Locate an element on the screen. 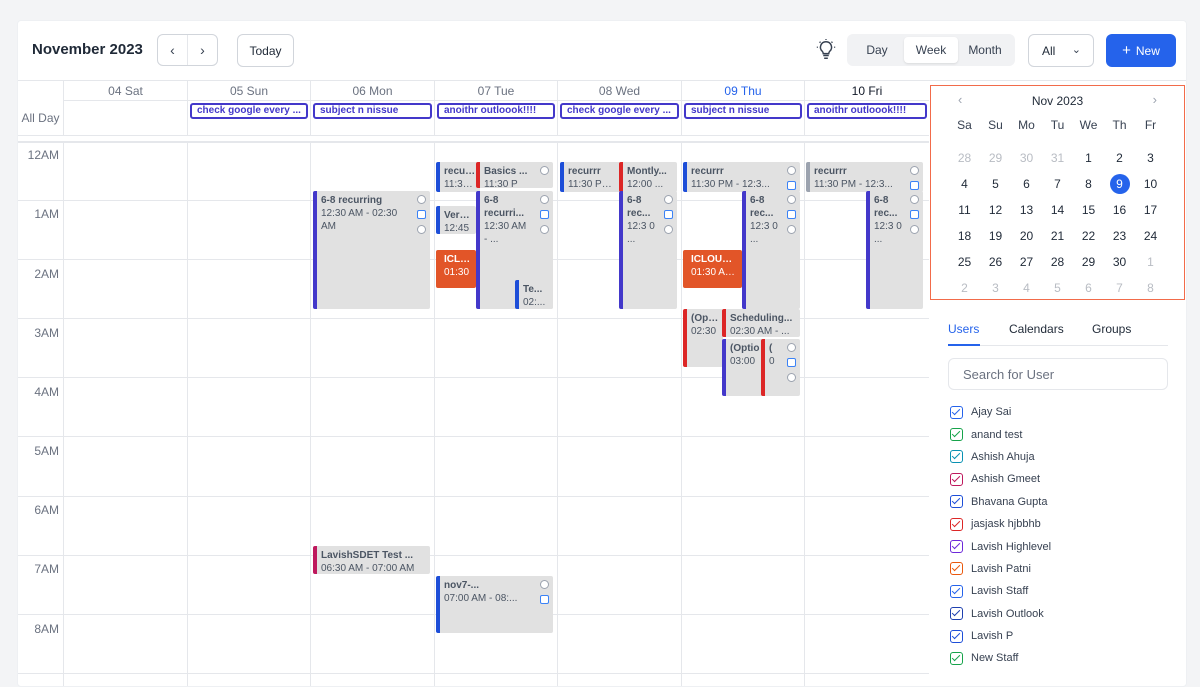 The width and height of the screenshot is (1200, 687). date-cell: 1 is located at coordinates (1088, 158).